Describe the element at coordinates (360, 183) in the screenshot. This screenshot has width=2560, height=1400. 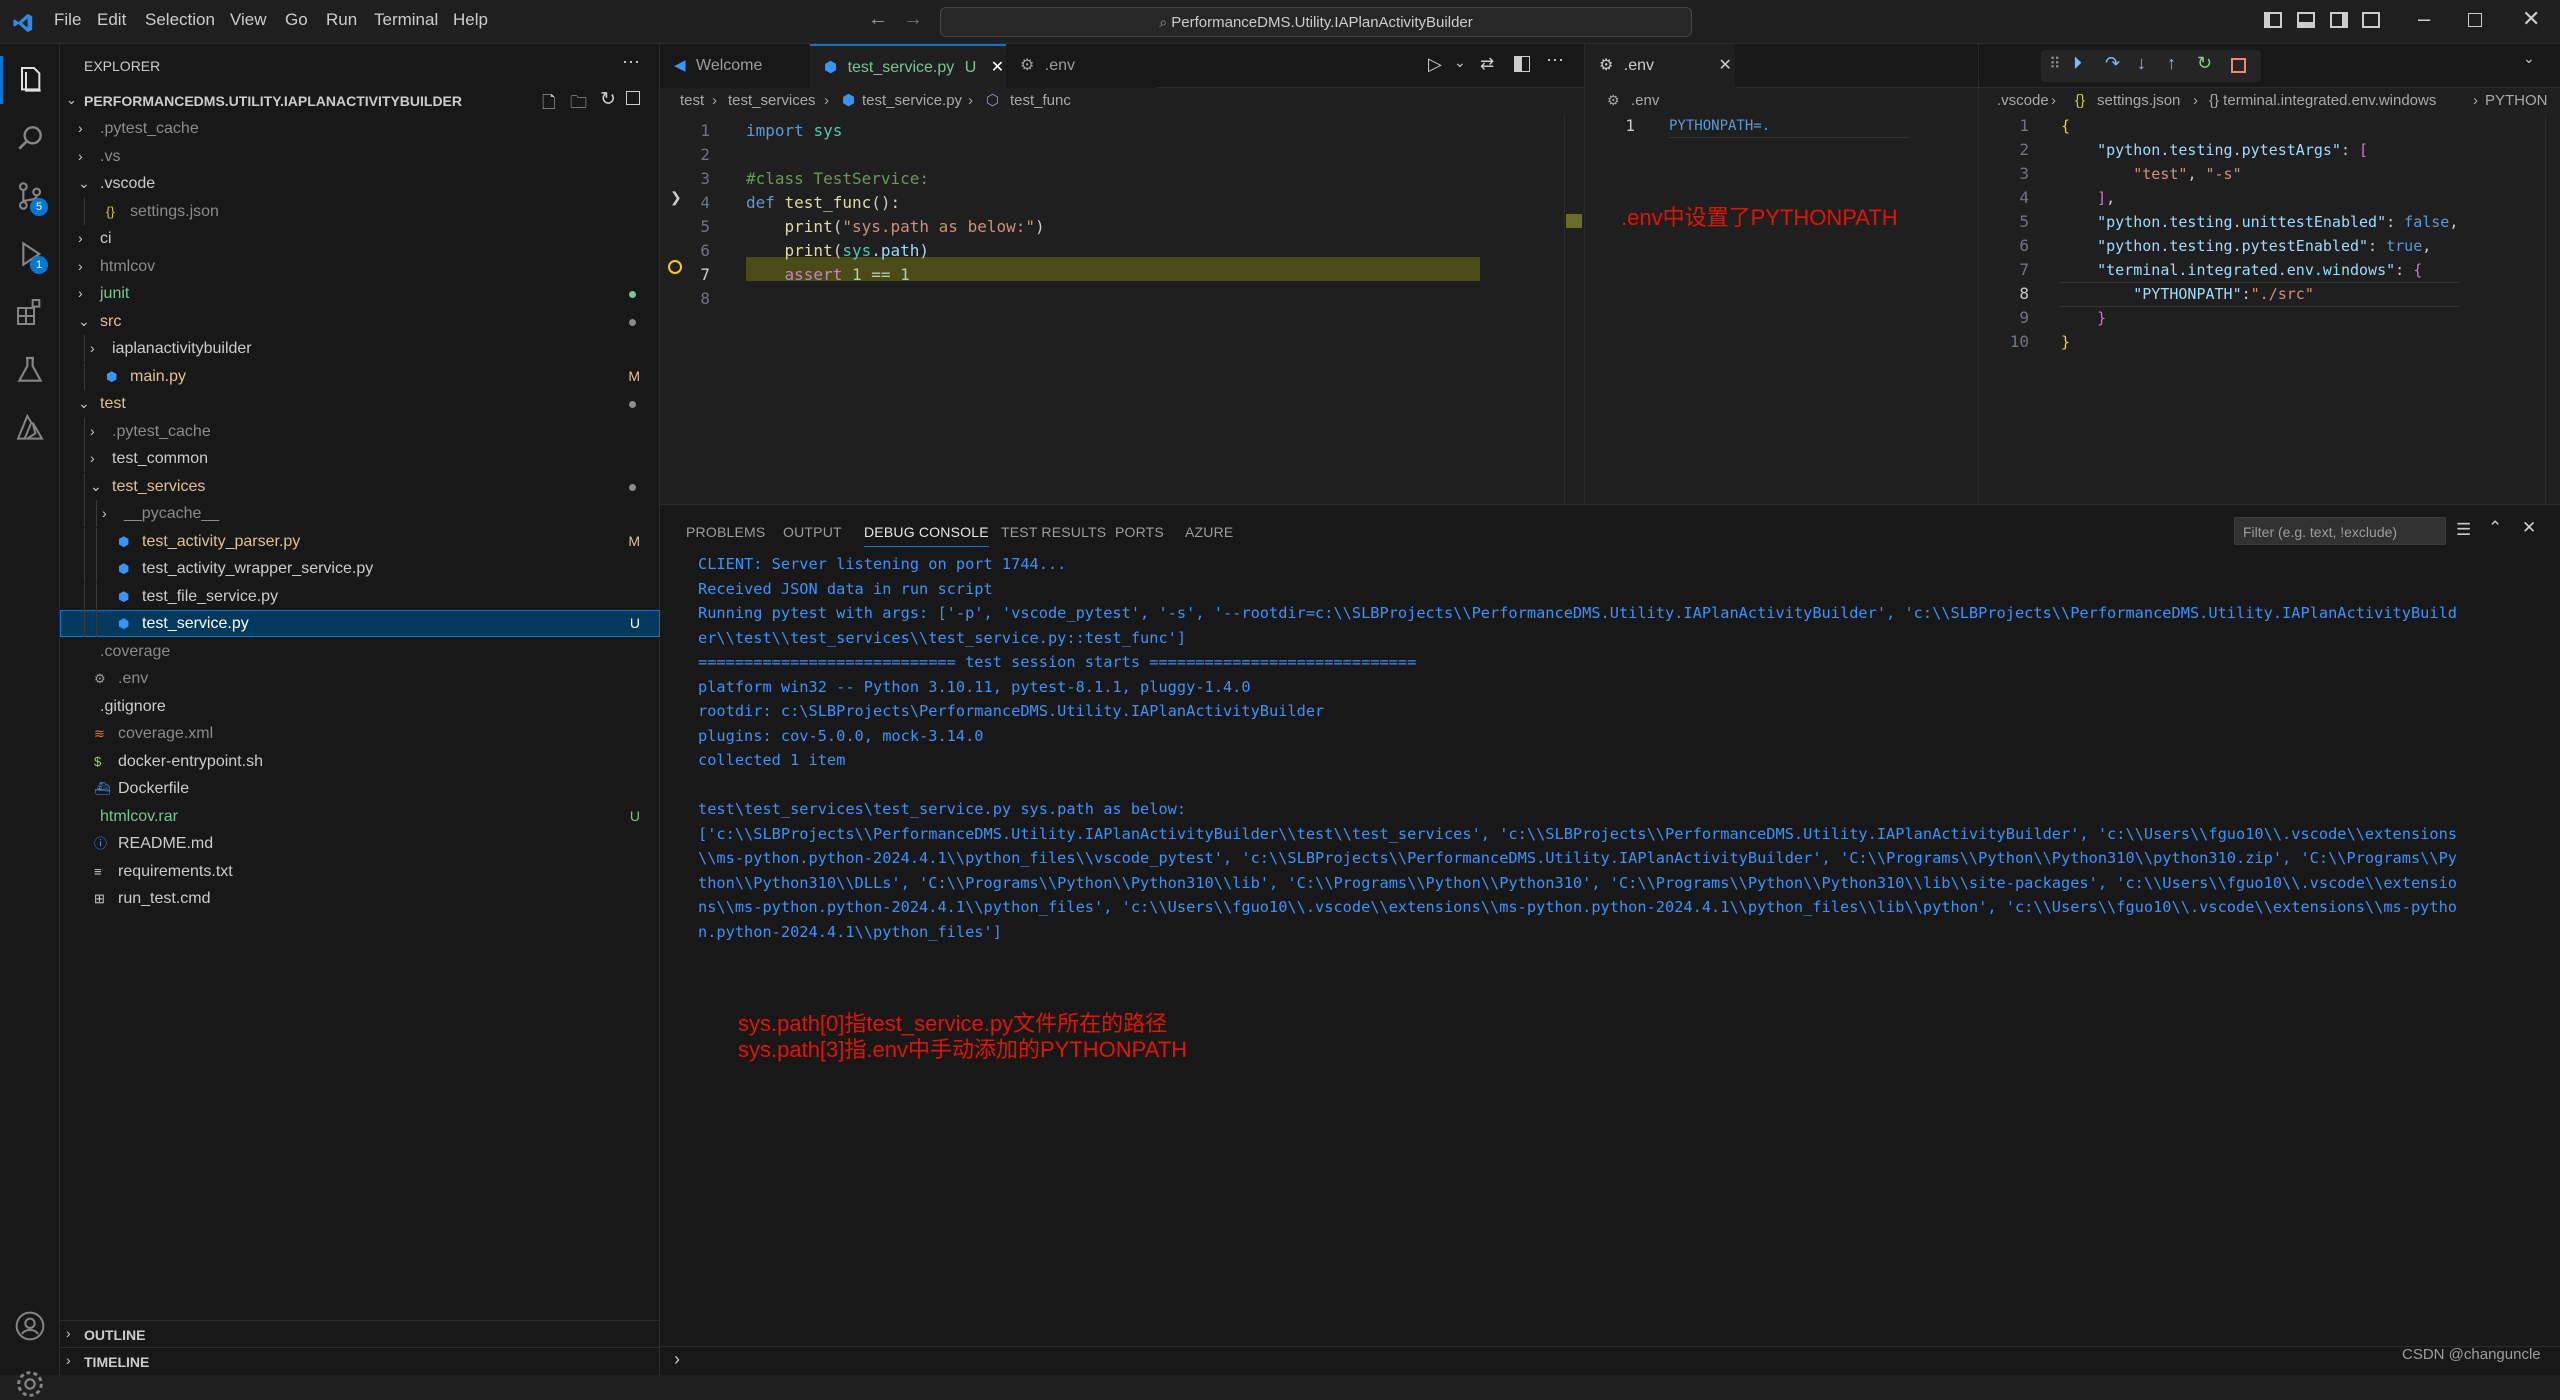
I see `tree-item: ⌄ .vscode` at that location.